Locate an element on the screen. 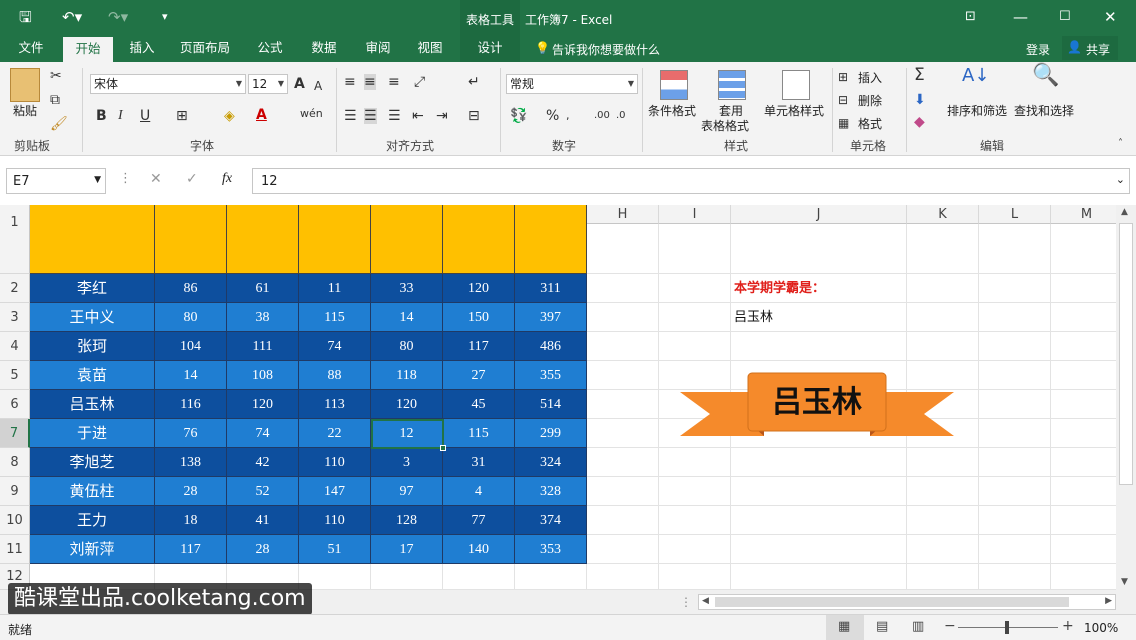 The height and width of the screenshot is (640, 1136). grow-font-icon: A is located at coordinates (299, 84).